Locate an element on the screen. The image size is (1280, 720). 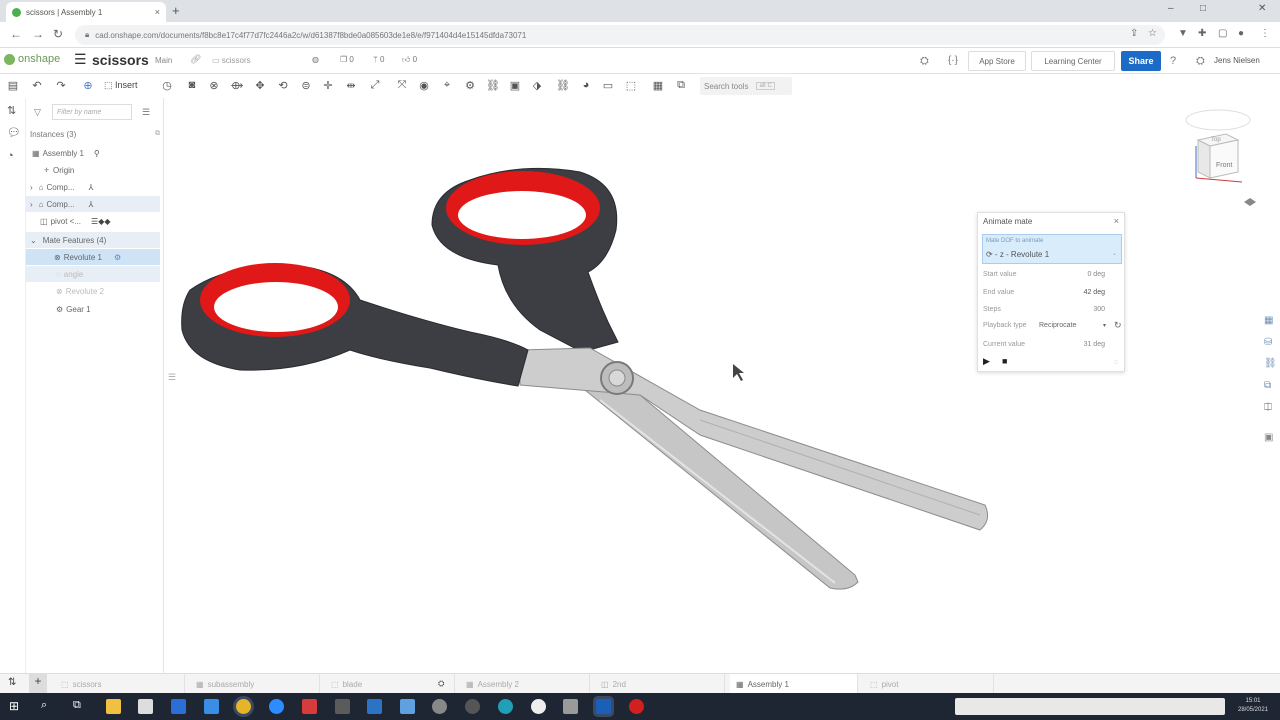
start-value-field: Start value 0 deg is located at coordinates (1051, 278).